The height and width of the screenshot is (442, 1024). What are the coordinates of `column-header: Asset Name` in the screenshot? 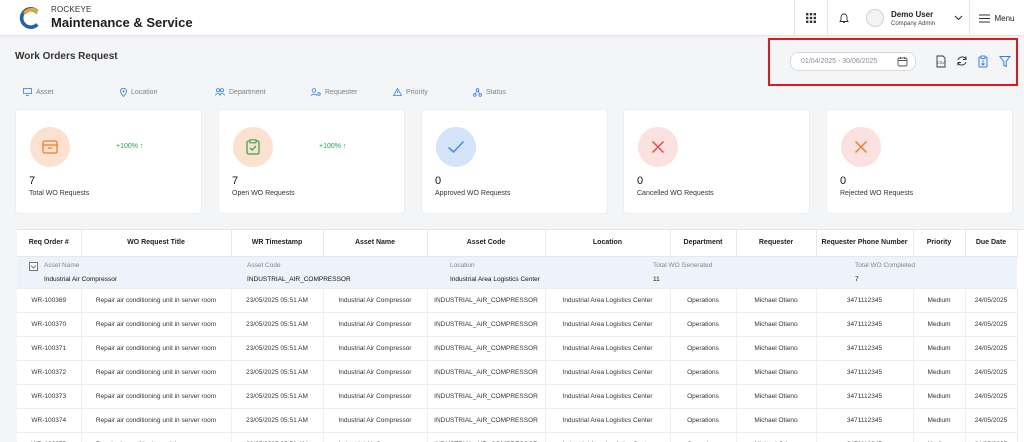 It's located at (375, 243).